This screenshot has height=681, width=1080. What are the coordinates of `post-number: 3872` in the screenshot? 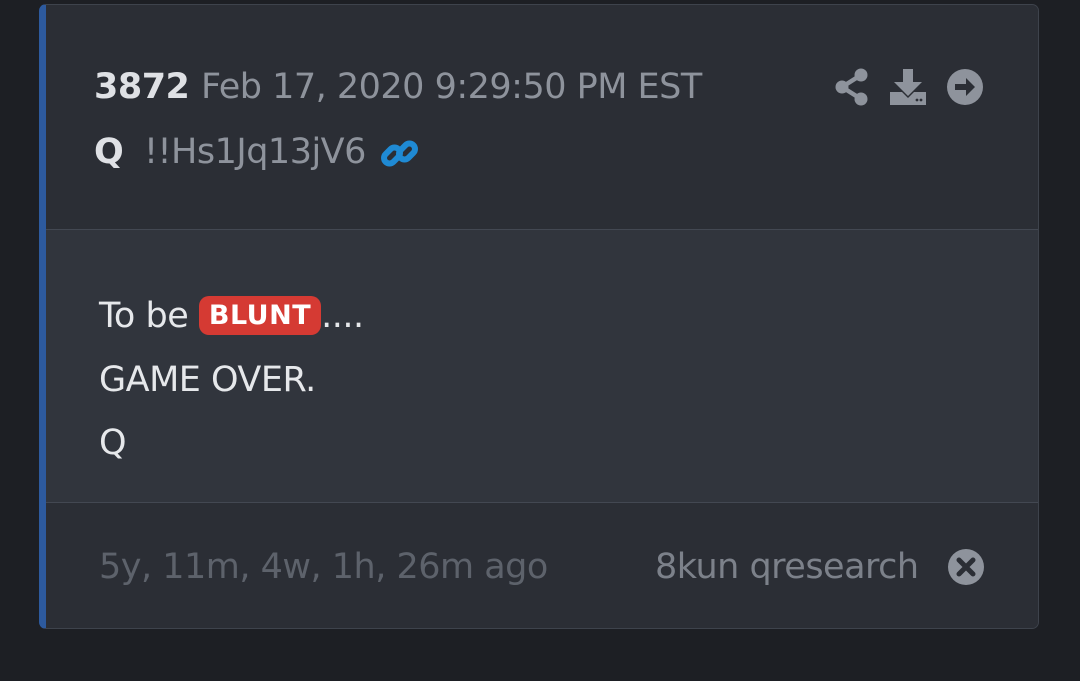 It's located at (142, 87).